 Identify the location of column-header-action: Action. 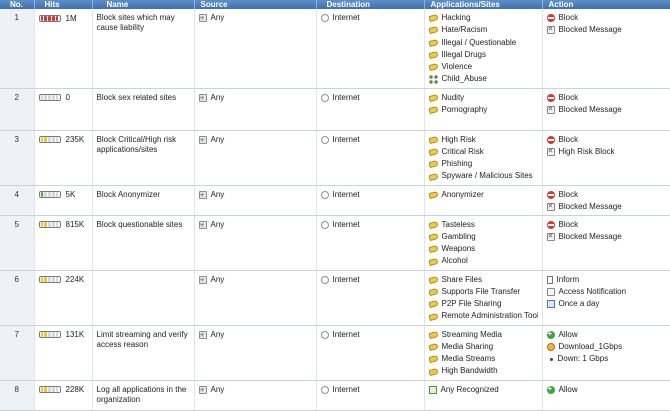
(606, 4).